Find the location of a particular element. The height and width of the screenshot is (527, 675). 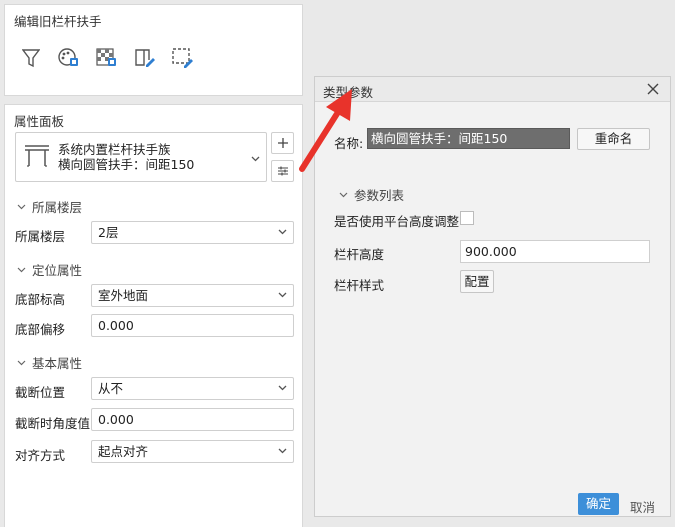

edit-panel: 编辑旧栏杆扶手 is located at coordinates (153, 50).